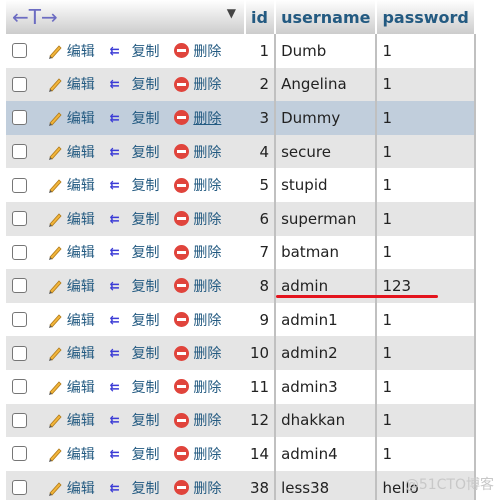  What do you see at coordinates (261, 319) in the screenshot?
I see `cell-id: 9` at bounding box center [261, 319].